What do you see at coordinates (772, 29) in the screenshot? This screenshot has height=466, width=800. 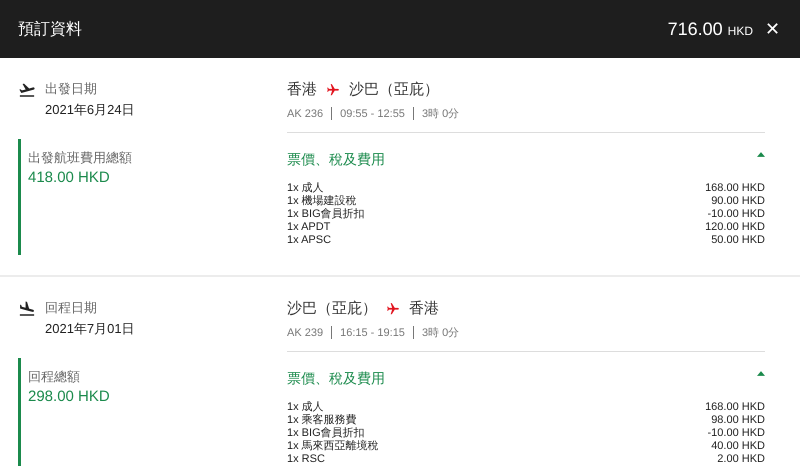 I see `close-button: ✕` at bounding box center [772, 29].